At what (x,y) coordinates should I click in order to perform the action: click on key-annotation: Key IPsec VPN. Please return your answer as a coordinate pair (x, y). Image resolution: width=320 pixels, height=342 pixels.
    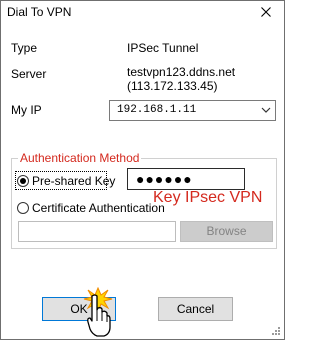
    Looking at the image, I should click on (208, 197).